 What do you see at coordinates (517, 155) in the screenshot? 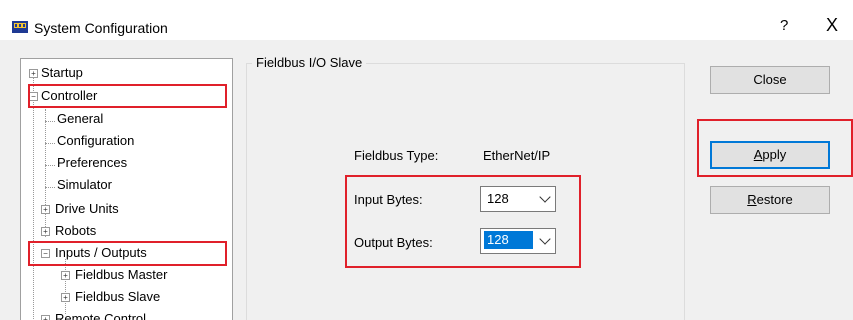
I see `fieldbus-type-value: EtherNet/IP` at bounding box center [517, 155].